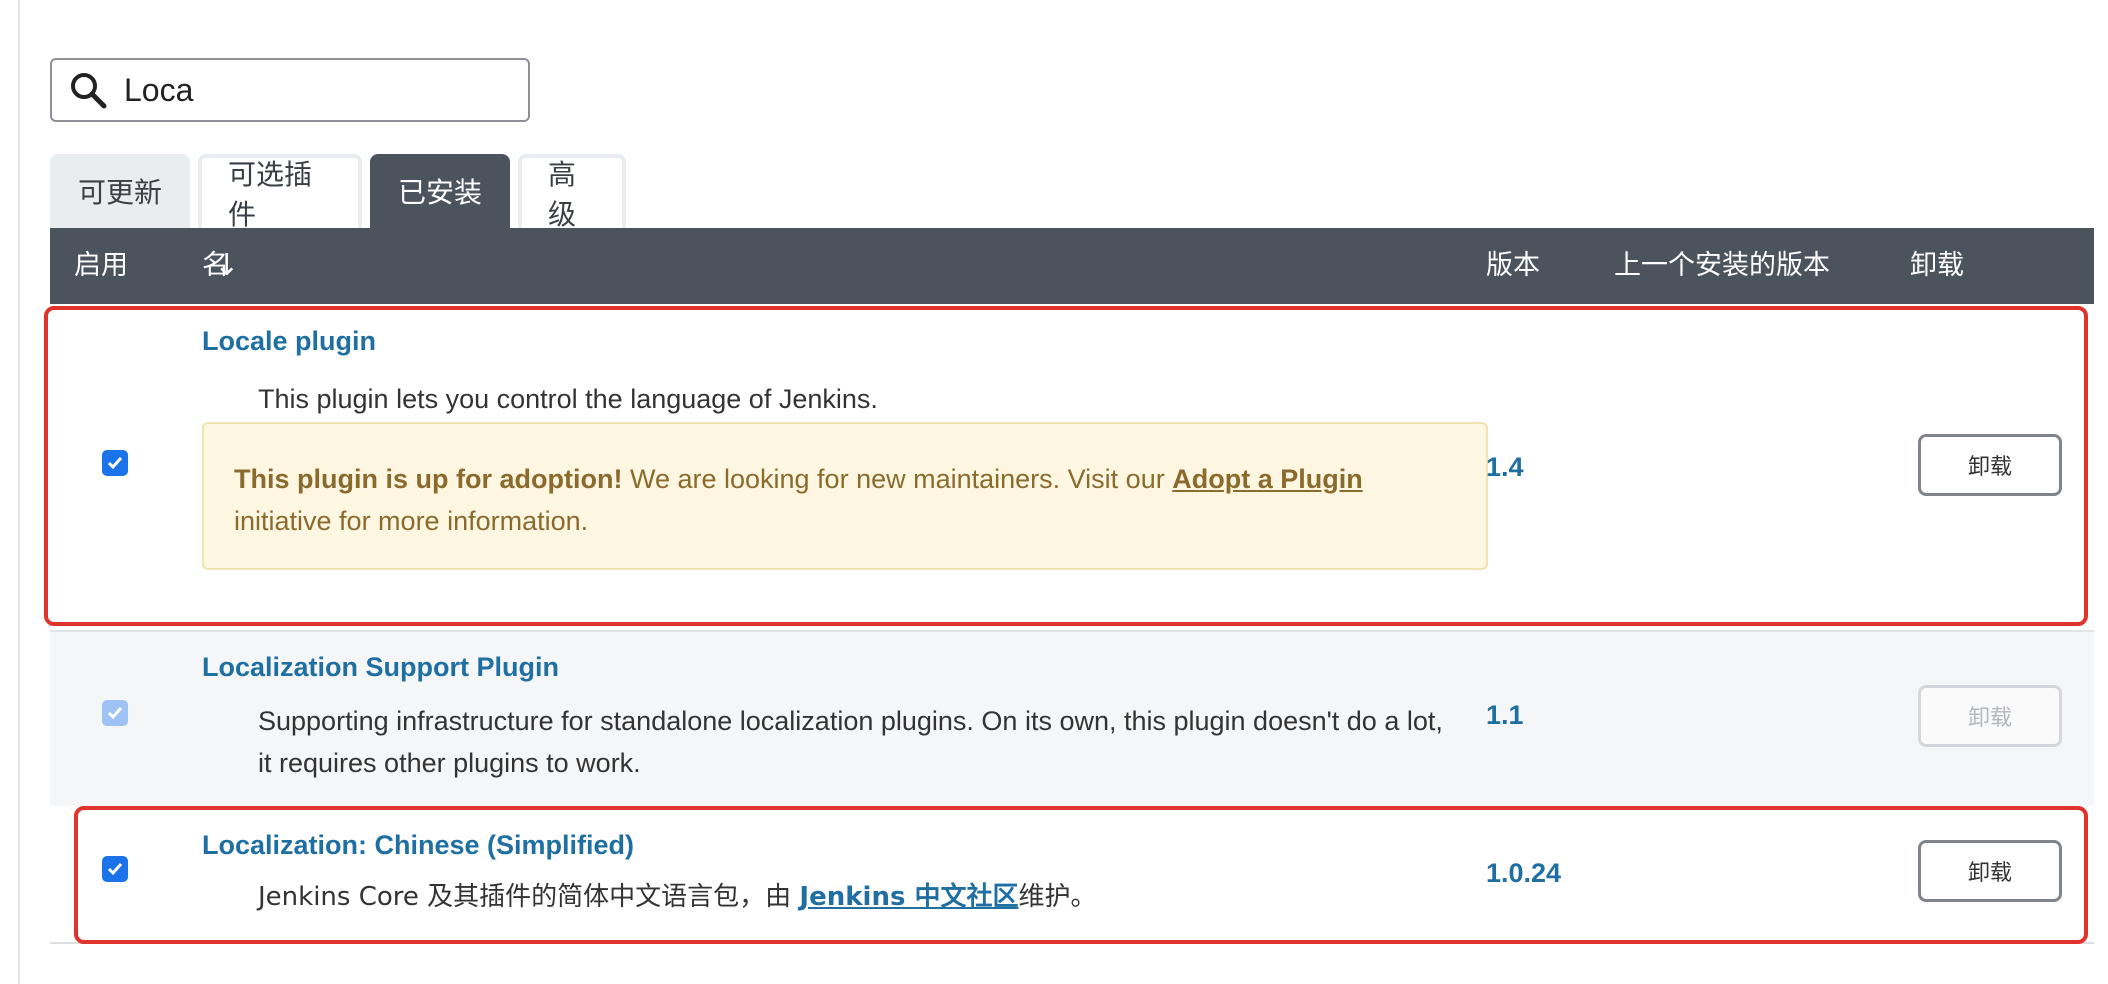 This screenshot has width=2108, height=984. What do you see at coordinates (529, 897) in the screenshot?
I see `description-text: Jenkins Core 及其插件的简体中文语言包，由` at bounding box center [529, 897].